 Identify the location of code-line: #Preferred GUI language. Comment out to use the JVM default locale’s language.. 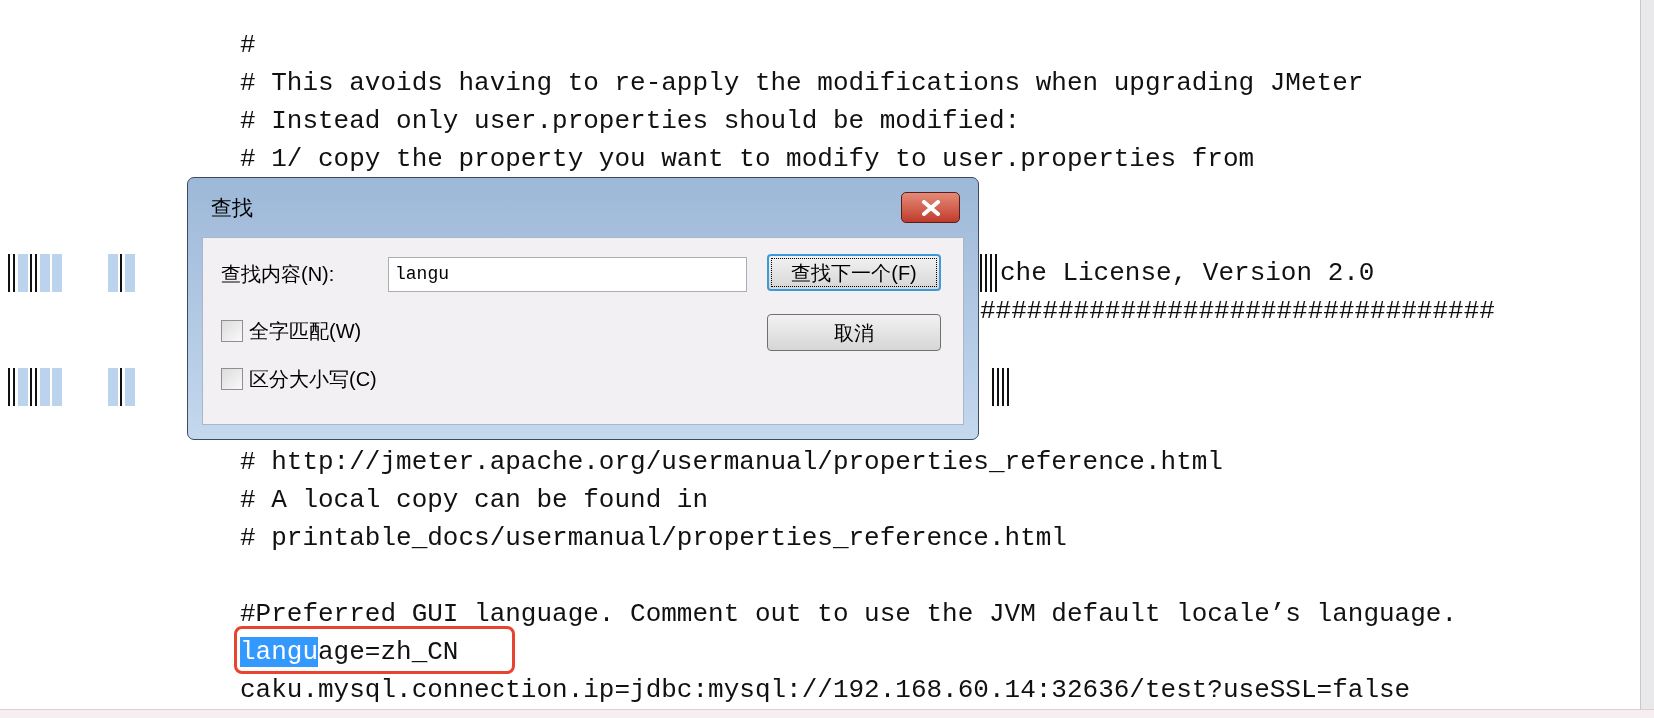
(848, 614).